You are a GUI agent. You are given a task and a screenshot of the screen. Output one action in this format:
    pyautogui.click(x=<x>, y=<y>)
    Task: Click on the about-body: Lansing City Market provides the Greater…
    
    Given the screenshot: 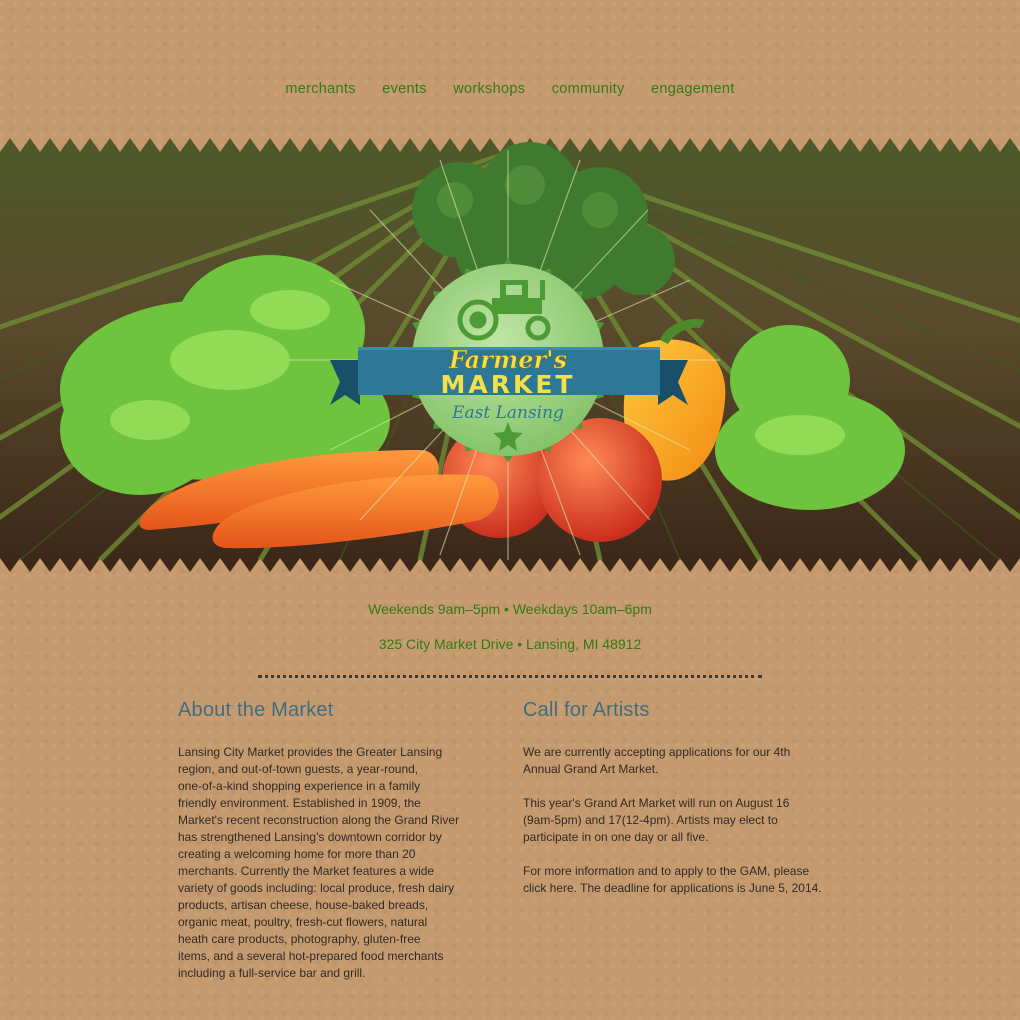 What is the action you would take?
    pyautogui.click(x=319, y=862)
    